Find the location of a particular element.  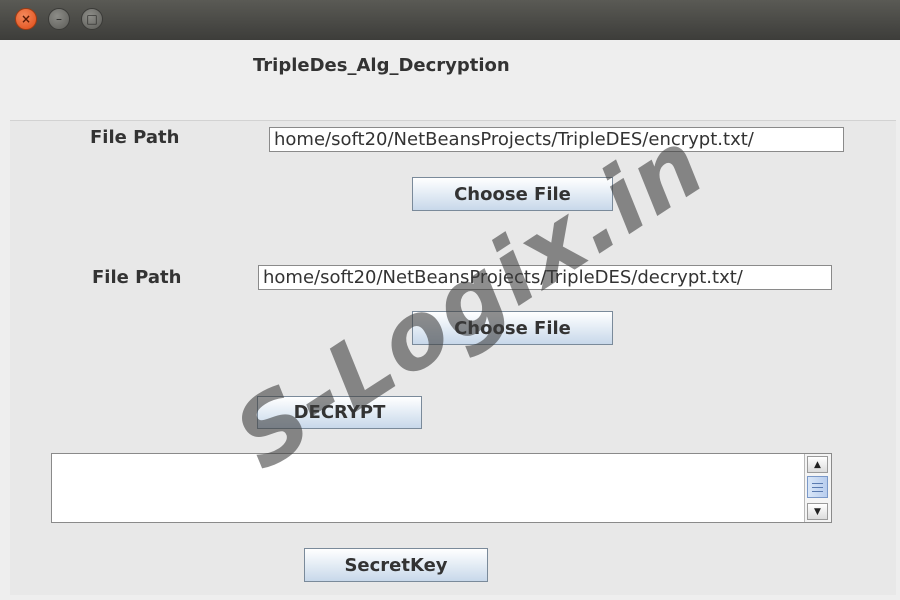

minimize-window-button: – is located at coordinates (59, 19).